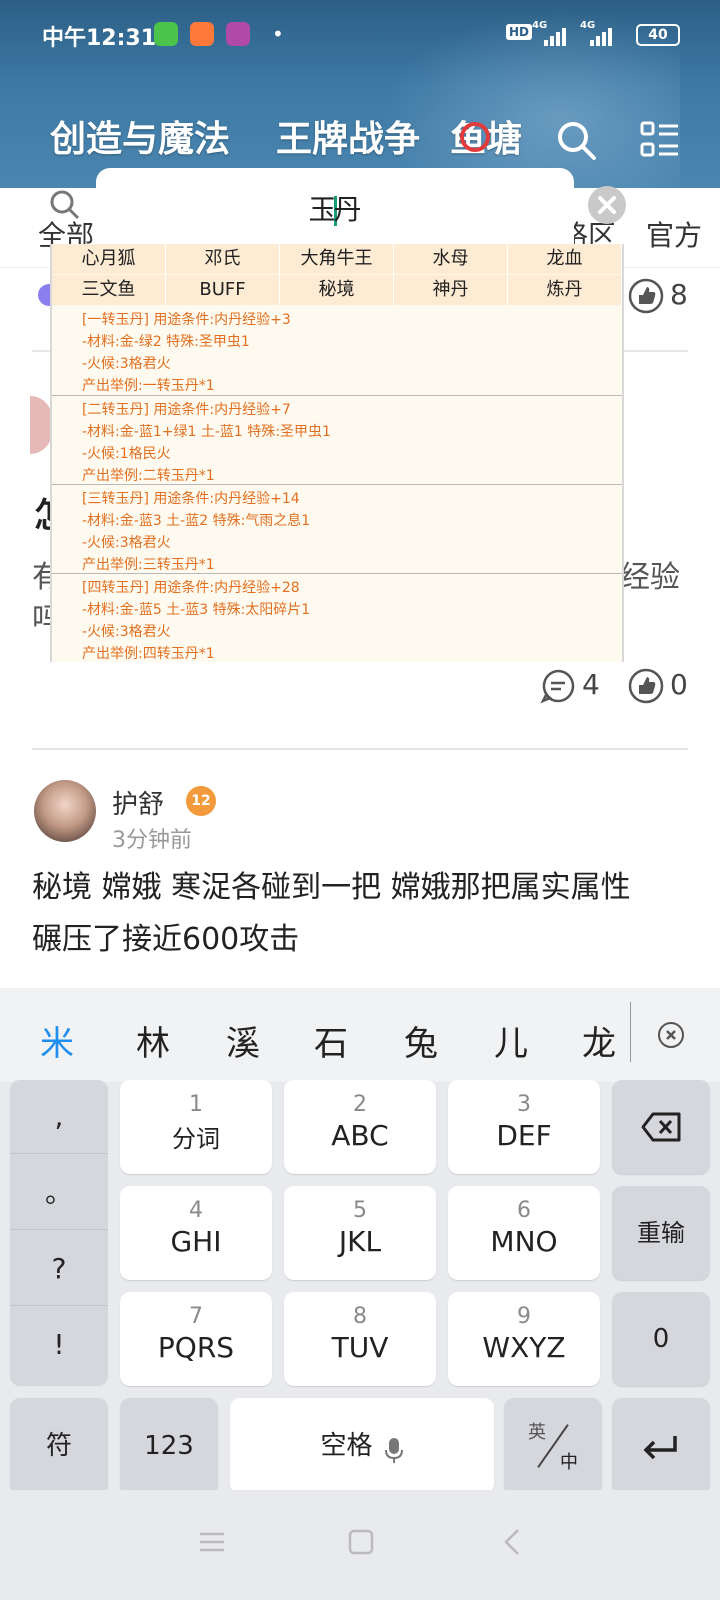 This screenshot has width=720, height=1600. Describe the element at coordinates (337, 290) in the screenshot. I see `quick-tag: 秘境` at that location.